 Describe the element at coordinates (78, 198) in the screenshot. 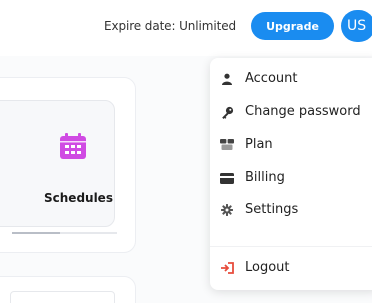

I see `schedules-label: Schedules` at that location.